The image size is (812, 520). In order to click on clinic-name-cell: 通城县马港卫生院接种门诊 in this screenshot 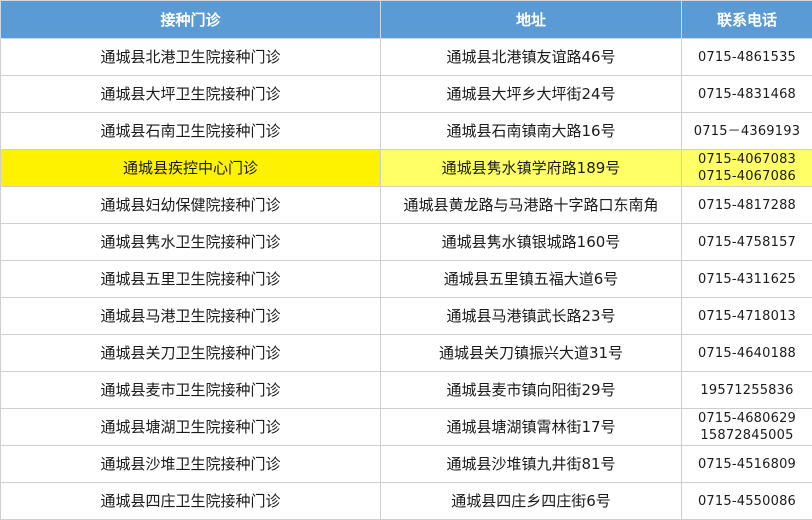, I will do `click(191, 316)`.